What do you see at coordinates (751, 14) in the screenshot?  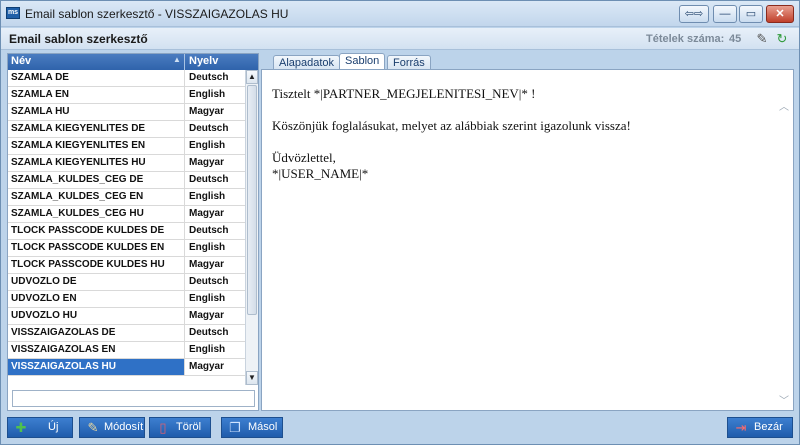 I see `maximize-button: ▭` at bounding box center [751, 14].